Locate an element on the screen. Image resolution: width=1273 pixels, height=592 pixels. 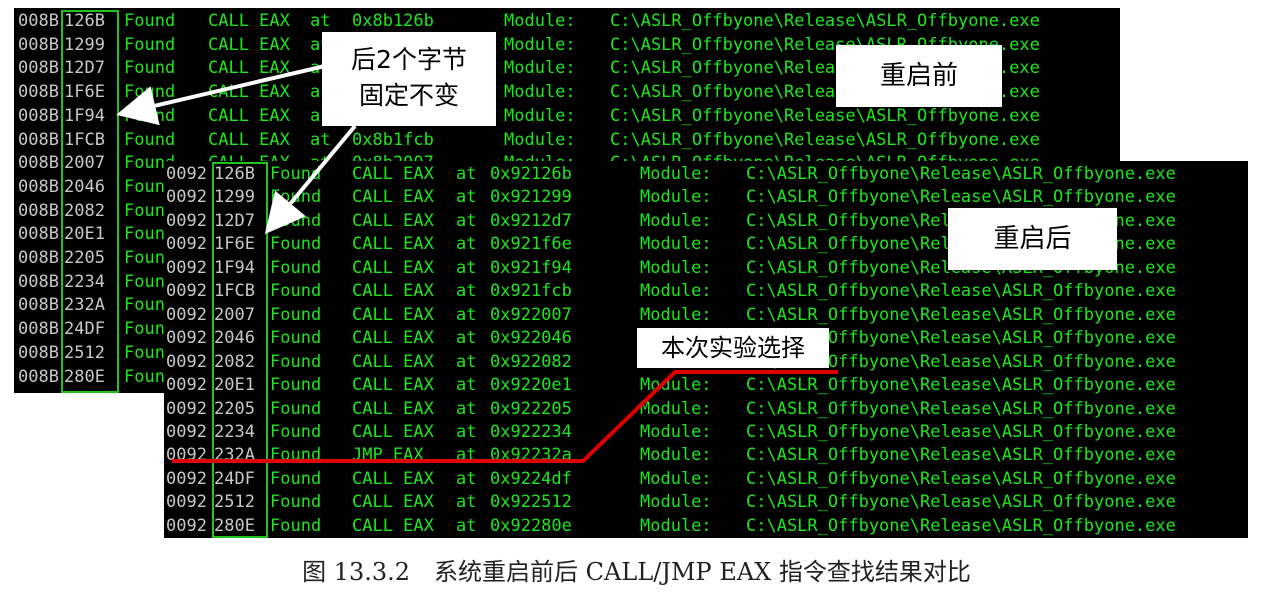
arrow-to-before-column is located at coordinates (221, 95).